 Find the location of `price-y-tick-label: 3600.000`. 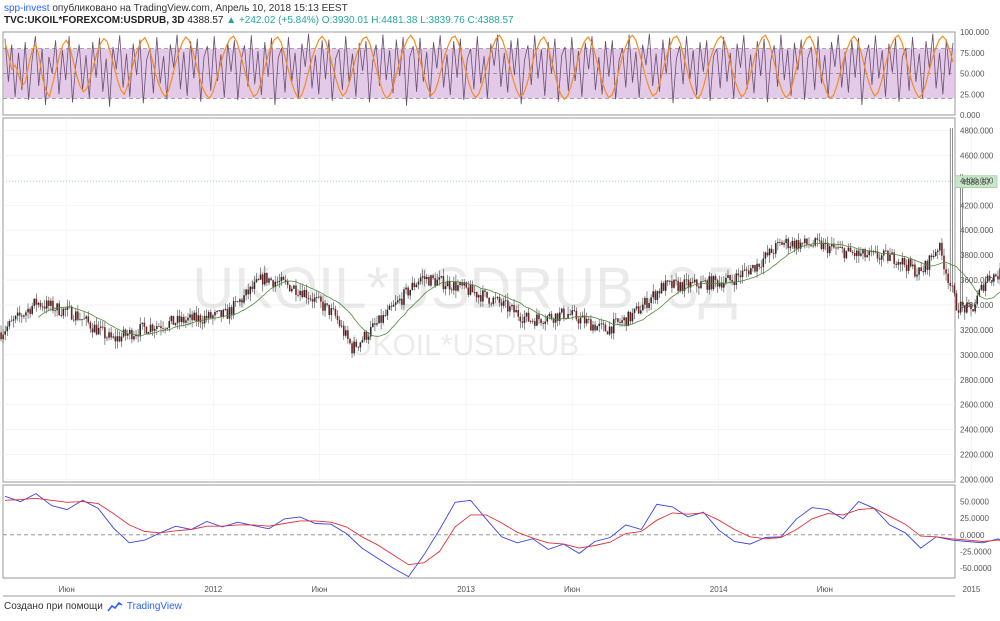

price-y-tick-label: 3600.000 is located at coordinates (977, 280).